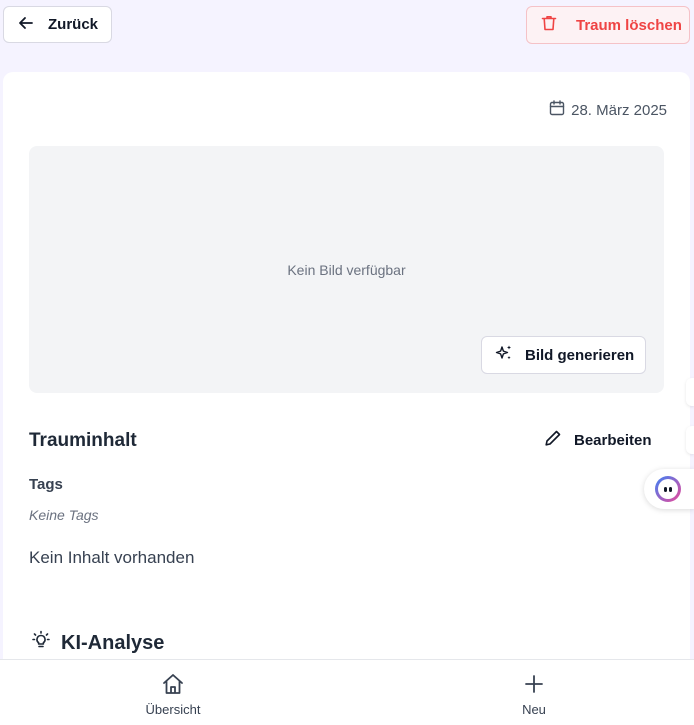  I want to click on nav-item-overview: Übersicht, so click(173, 694).